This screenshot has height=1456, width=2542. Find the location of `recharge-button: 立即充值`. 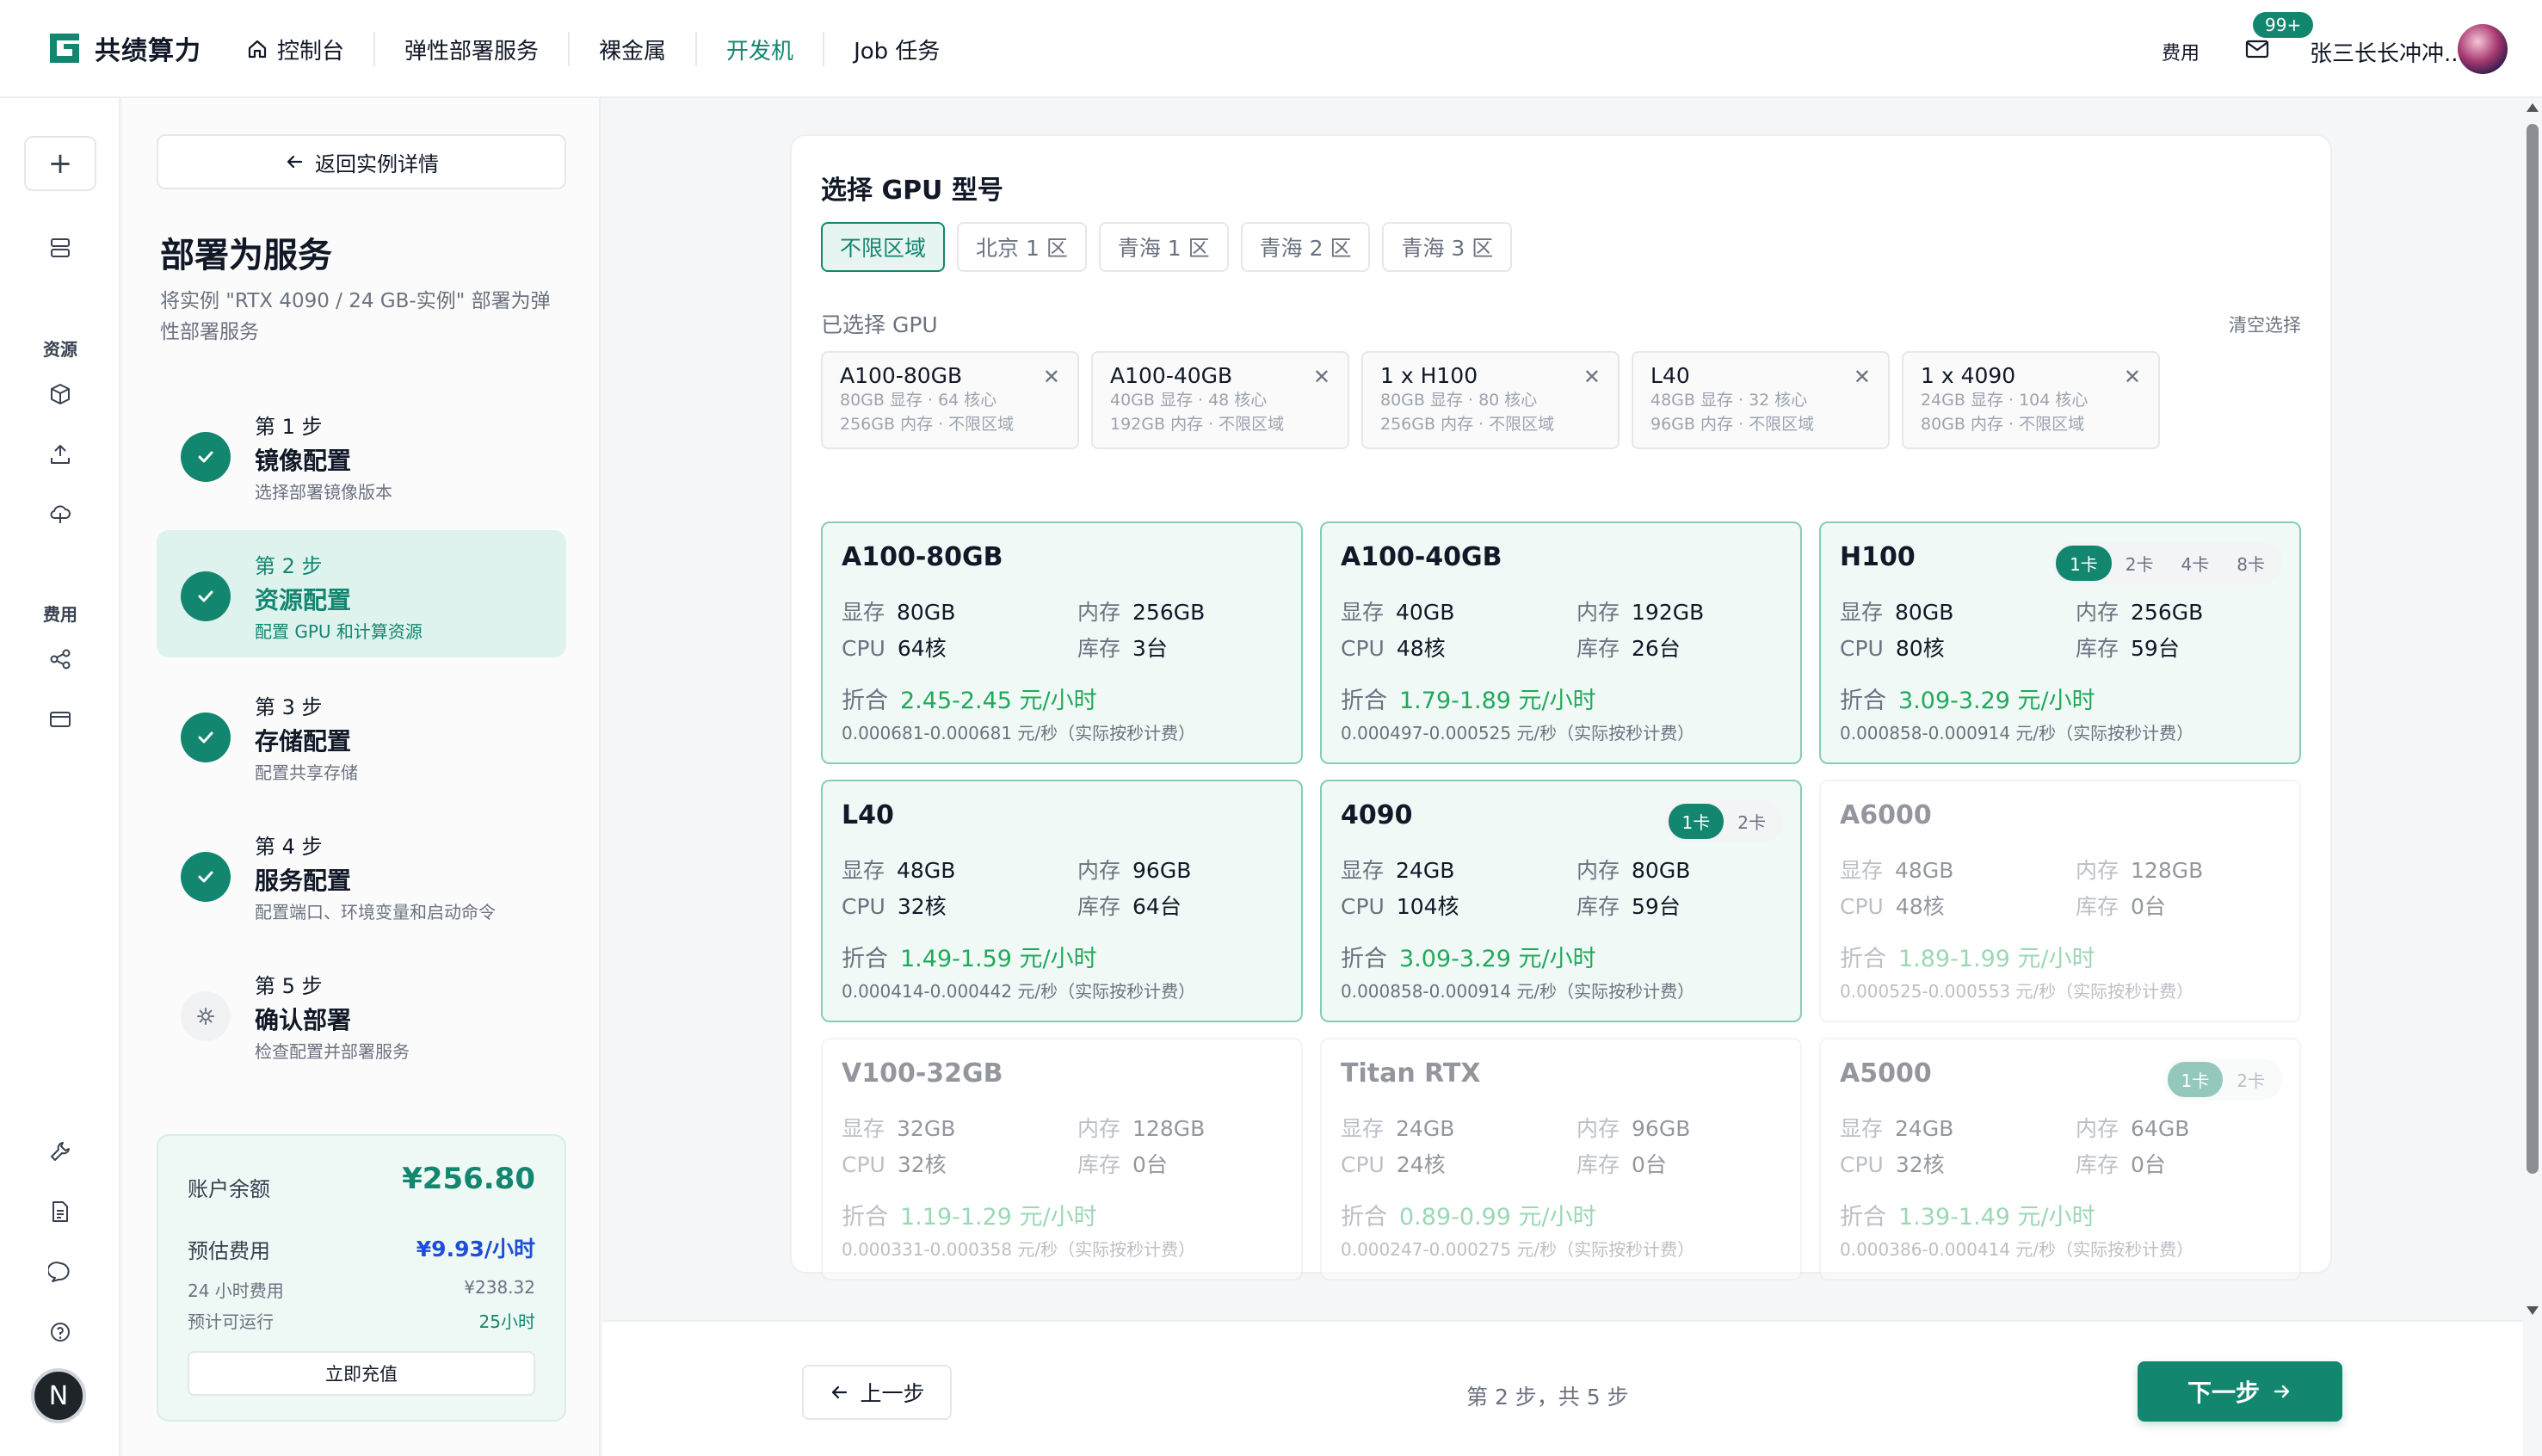

recharge-button: 立即充值 is located at coordinates (361, 1374).